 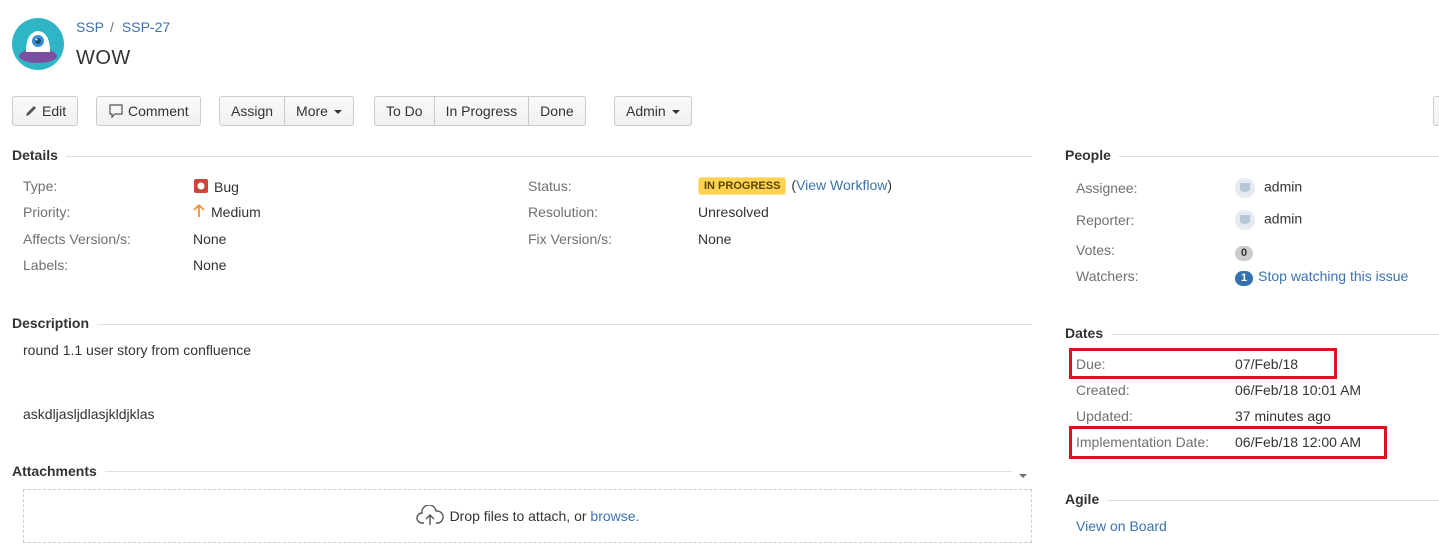 What do you see at coordinates (1333, 276) in the screenshot?
I see `stop-watching-link: Stop watching this issue` at bounding box center [1333, 276].